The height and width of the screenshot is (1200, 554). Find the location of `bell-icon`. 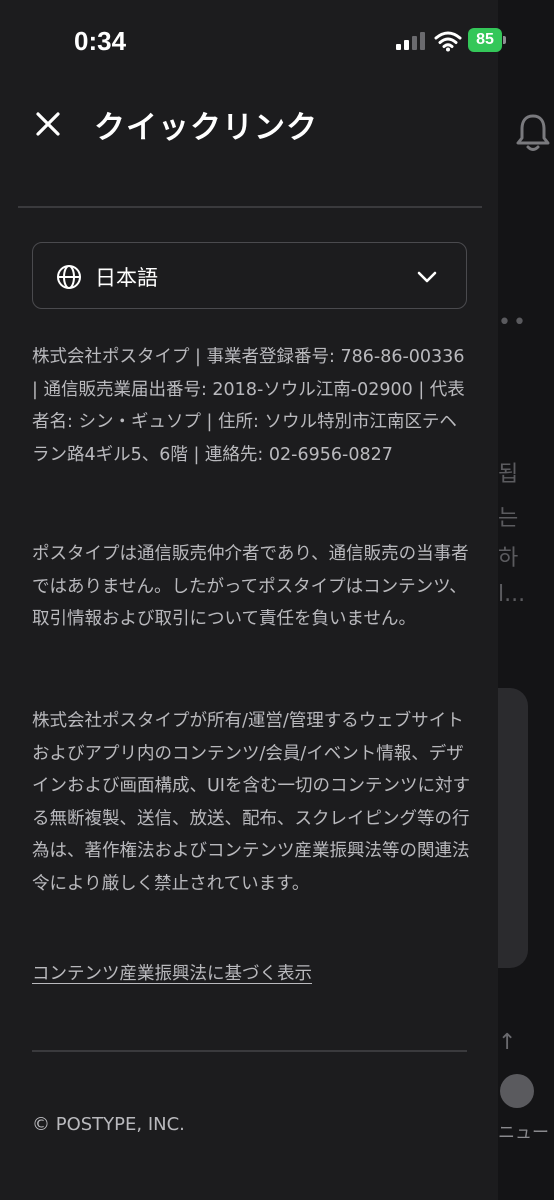

bell-icon is located at coordinates (533, 133).